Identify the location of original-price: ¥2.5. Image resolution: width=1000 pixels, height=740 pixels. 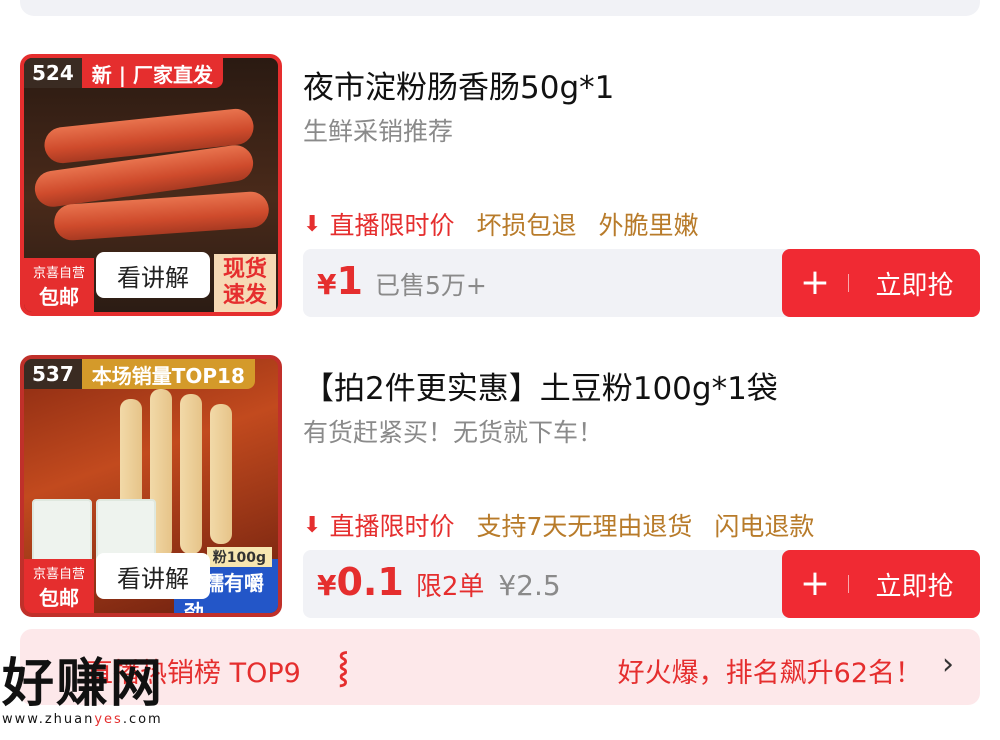
(529, 585).